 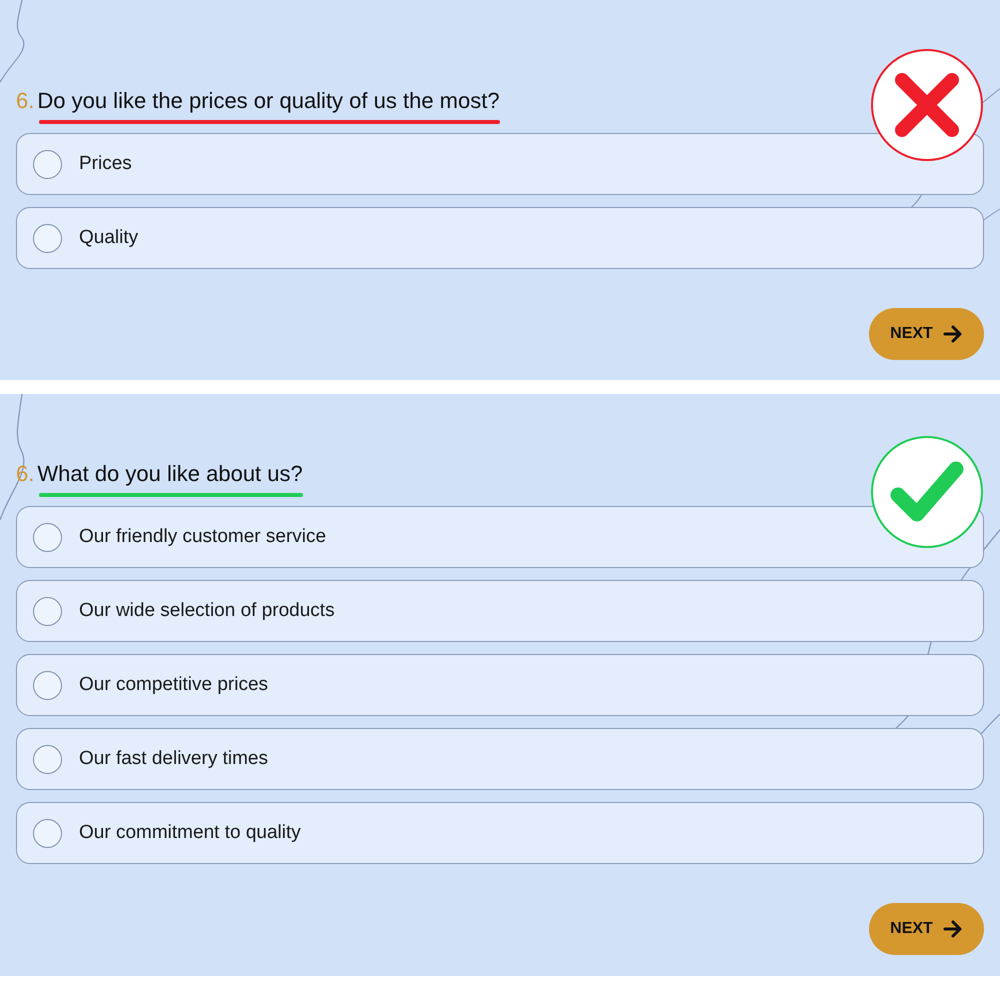 What do you see at coordinates (500, 238) in the screenshot?
I see `answer-option: Quality` at bounding box center [500, 238].